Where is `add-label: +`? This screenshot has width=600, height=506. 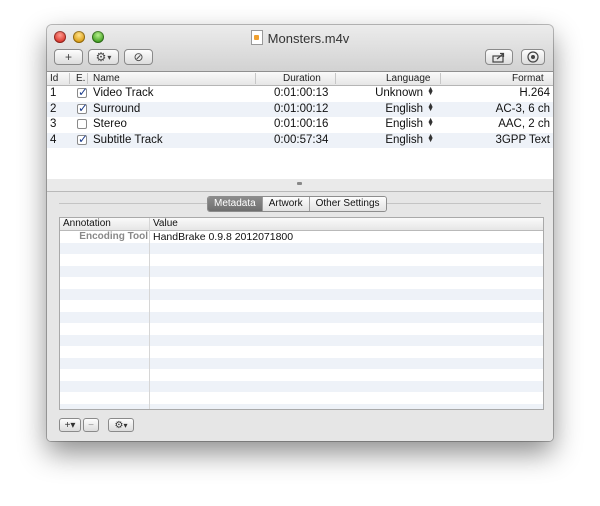 add-label: + is located at coordinates (68, 57).